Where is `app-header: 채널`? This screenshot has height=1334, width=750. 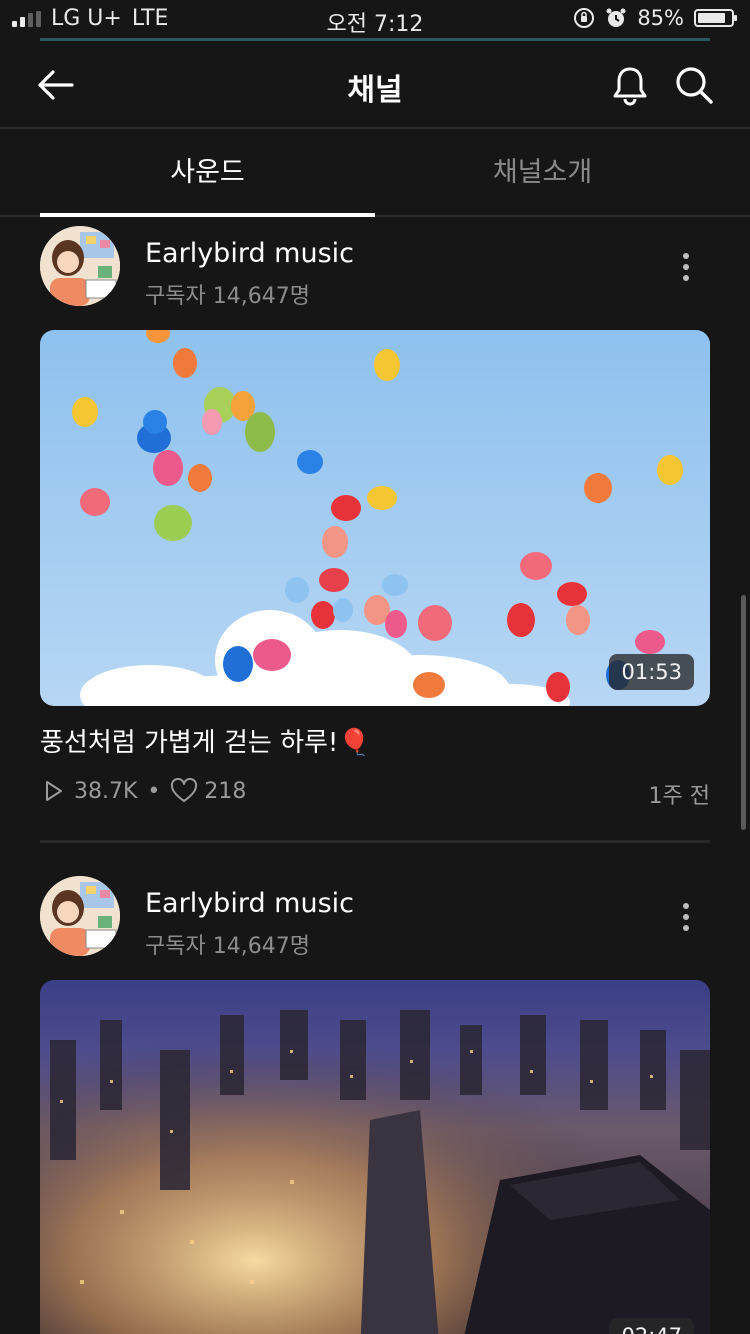 app-header: 채널 is located at coordinates (375, 85).